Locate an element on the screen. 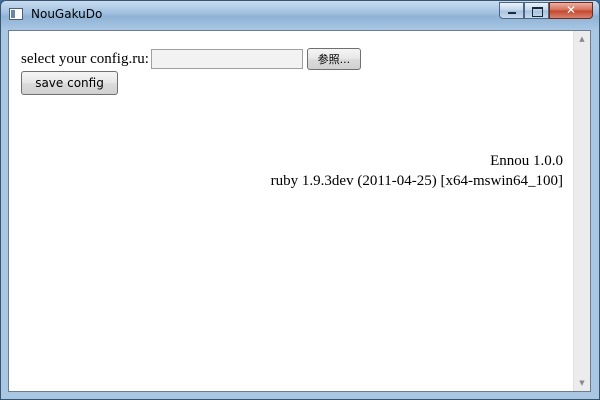 Image resolution: width=600 pixels, height=400 pixels. minimize-icon is located at coordinates (512, 13).